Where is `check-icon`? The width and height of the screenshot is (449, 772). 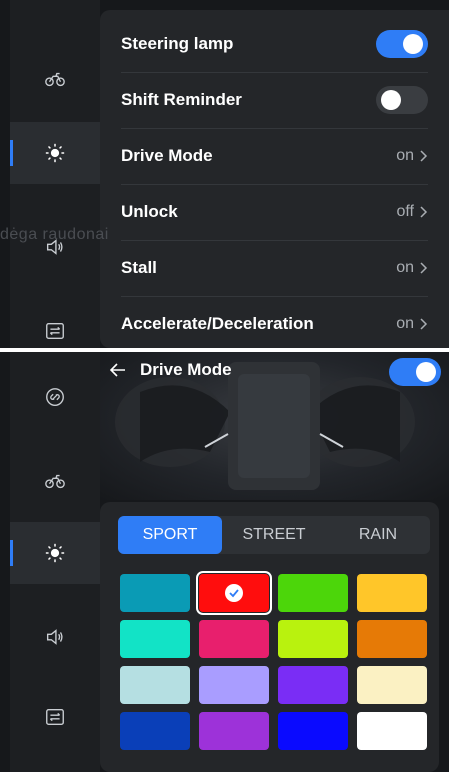 check-icon is located at coordinates (234, 593).